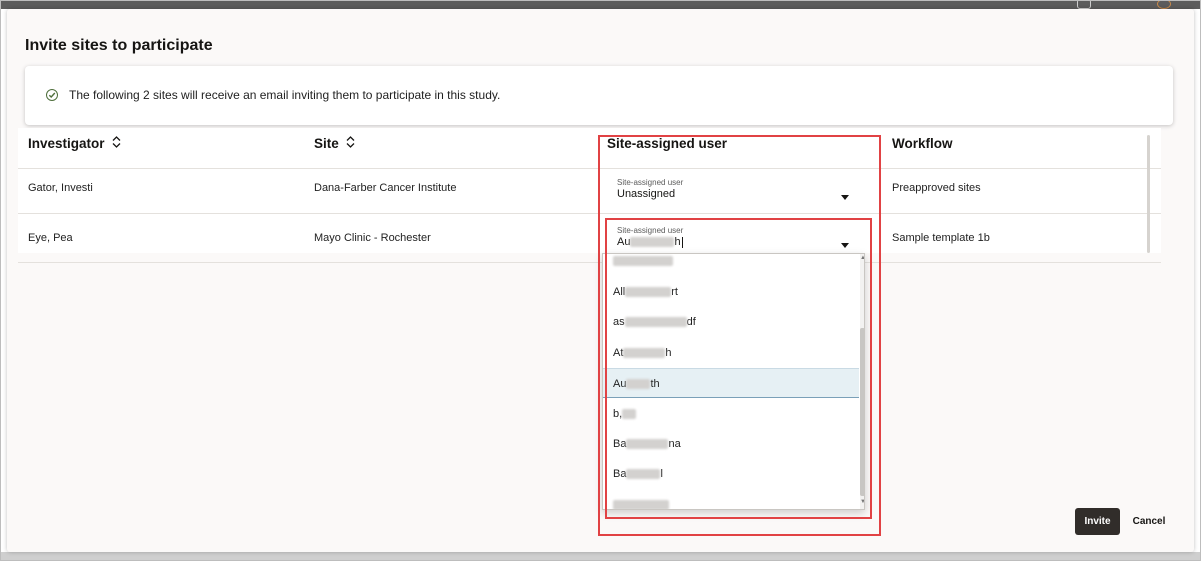 This screenshot has width=1201, height=561. I want to click on column-label: Workflow, so click(922, 143).